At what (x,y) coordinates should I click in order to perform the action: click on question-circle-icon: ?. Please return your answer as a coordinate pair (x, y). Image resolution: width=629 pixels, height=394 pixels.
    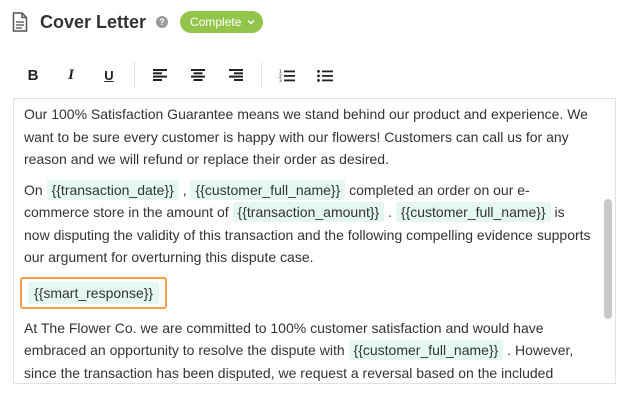
    Looking at the image, I should click on (162, 22).